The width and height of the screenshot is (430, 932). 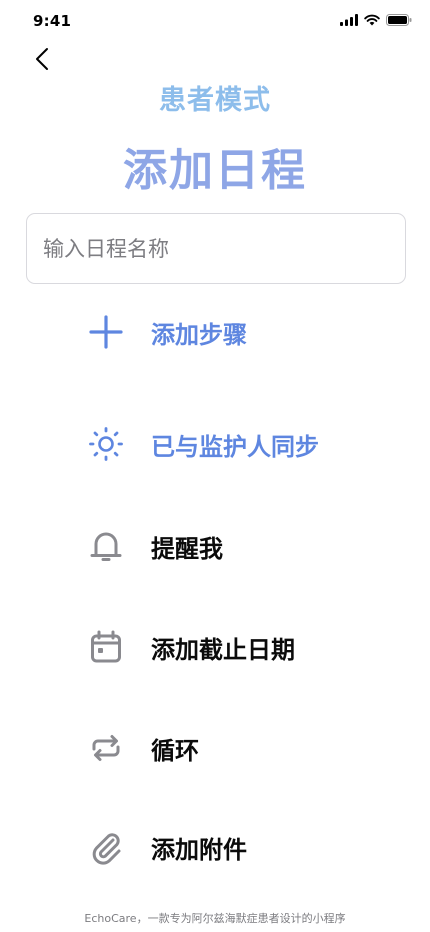 I want to click on add-attachment-label: 添加附件, so click(x=199, y=849).